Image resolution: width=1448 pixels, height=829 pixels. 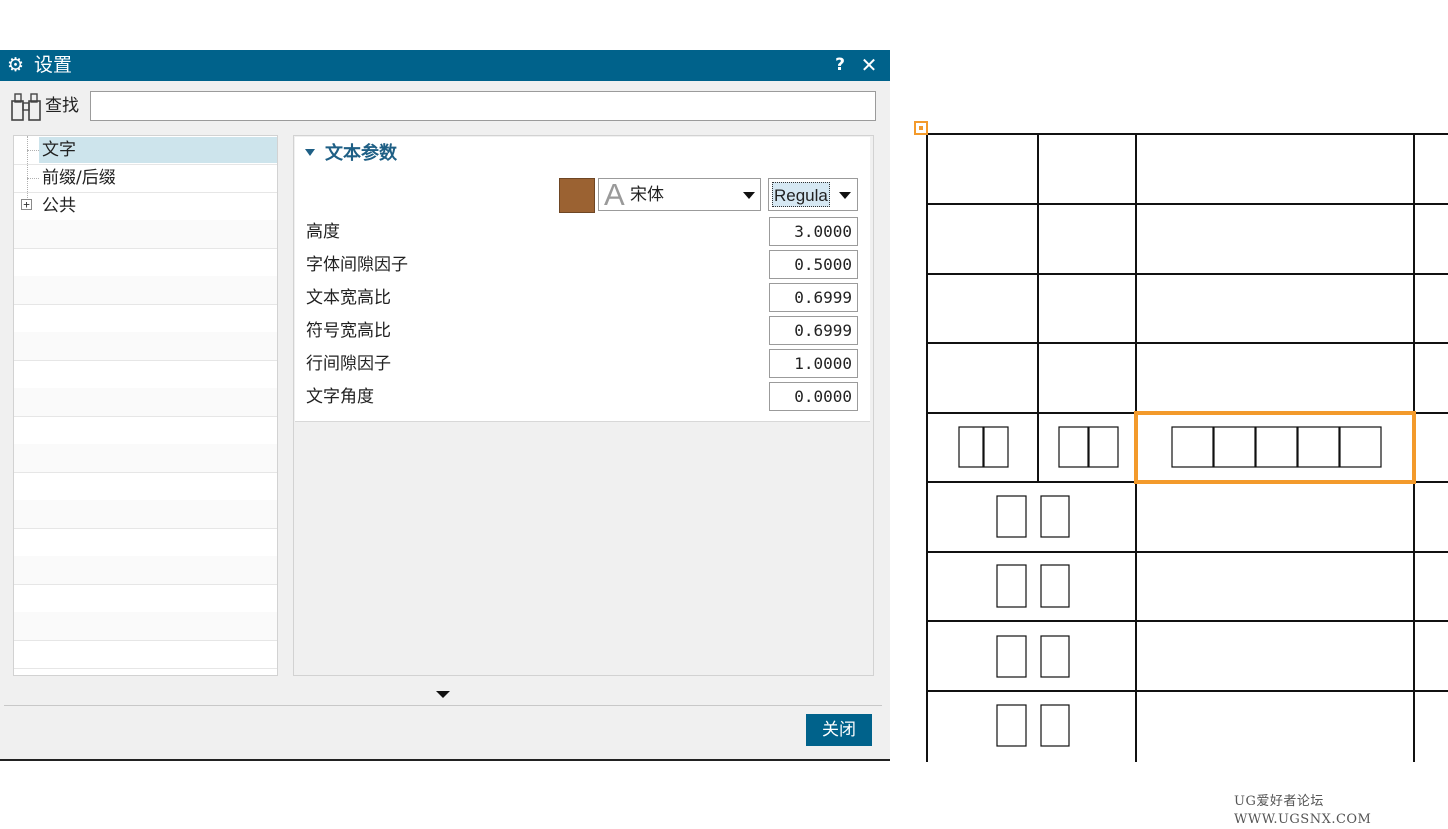 What do you see at coordinates (348, 364) in the screenshot?
I see `line-spacing-label: 行间隙因子` at bounding box center [348, 364].